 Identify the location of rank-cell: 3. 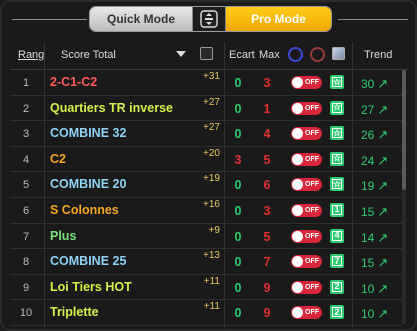
(26, 134).